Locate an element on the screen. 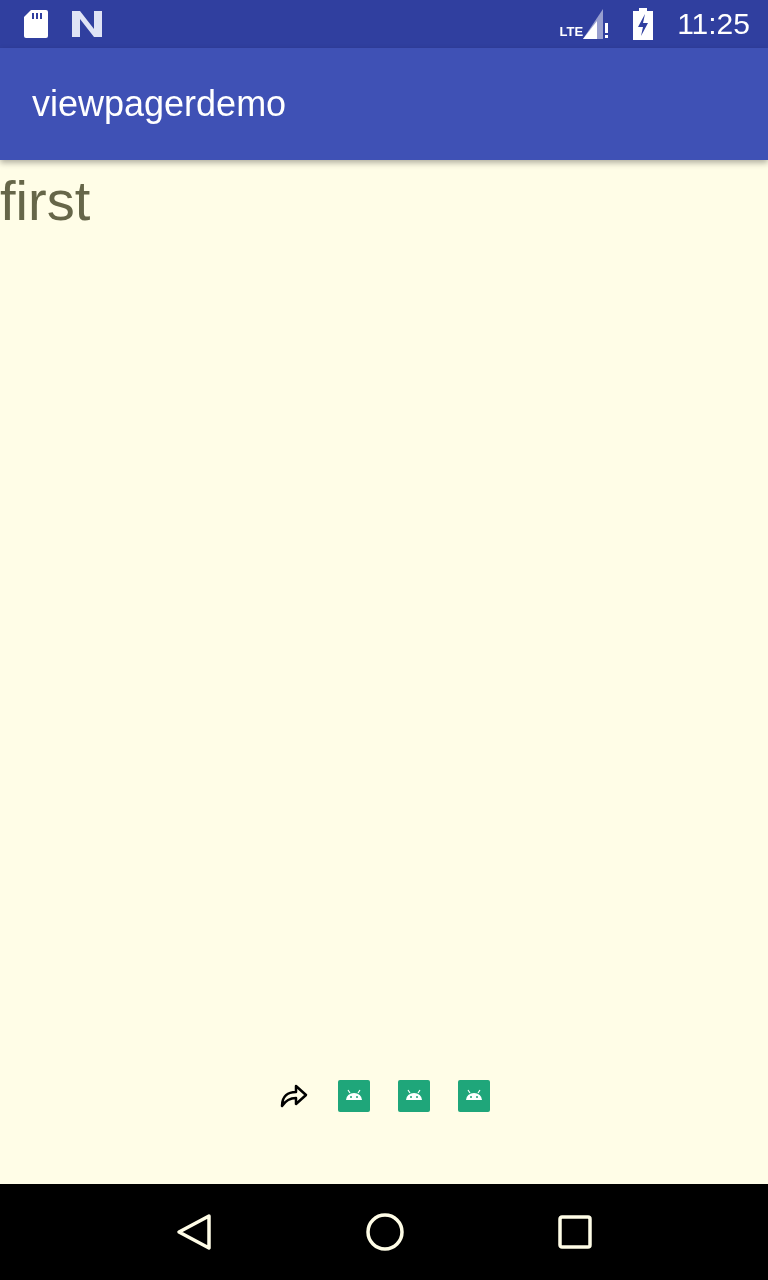 The height and width of the screenshot is (1280, 768). home-icon is located at coordinates (385, 1232).